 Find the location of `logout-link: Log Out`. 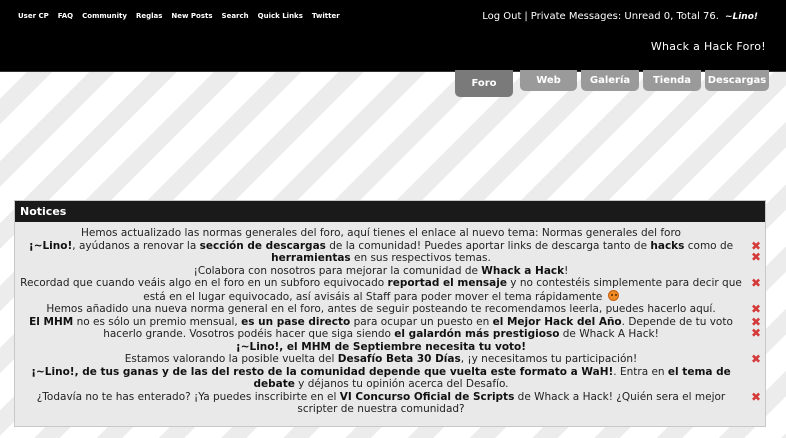

logout-link: Log Out is located at coordinates (501, 16).